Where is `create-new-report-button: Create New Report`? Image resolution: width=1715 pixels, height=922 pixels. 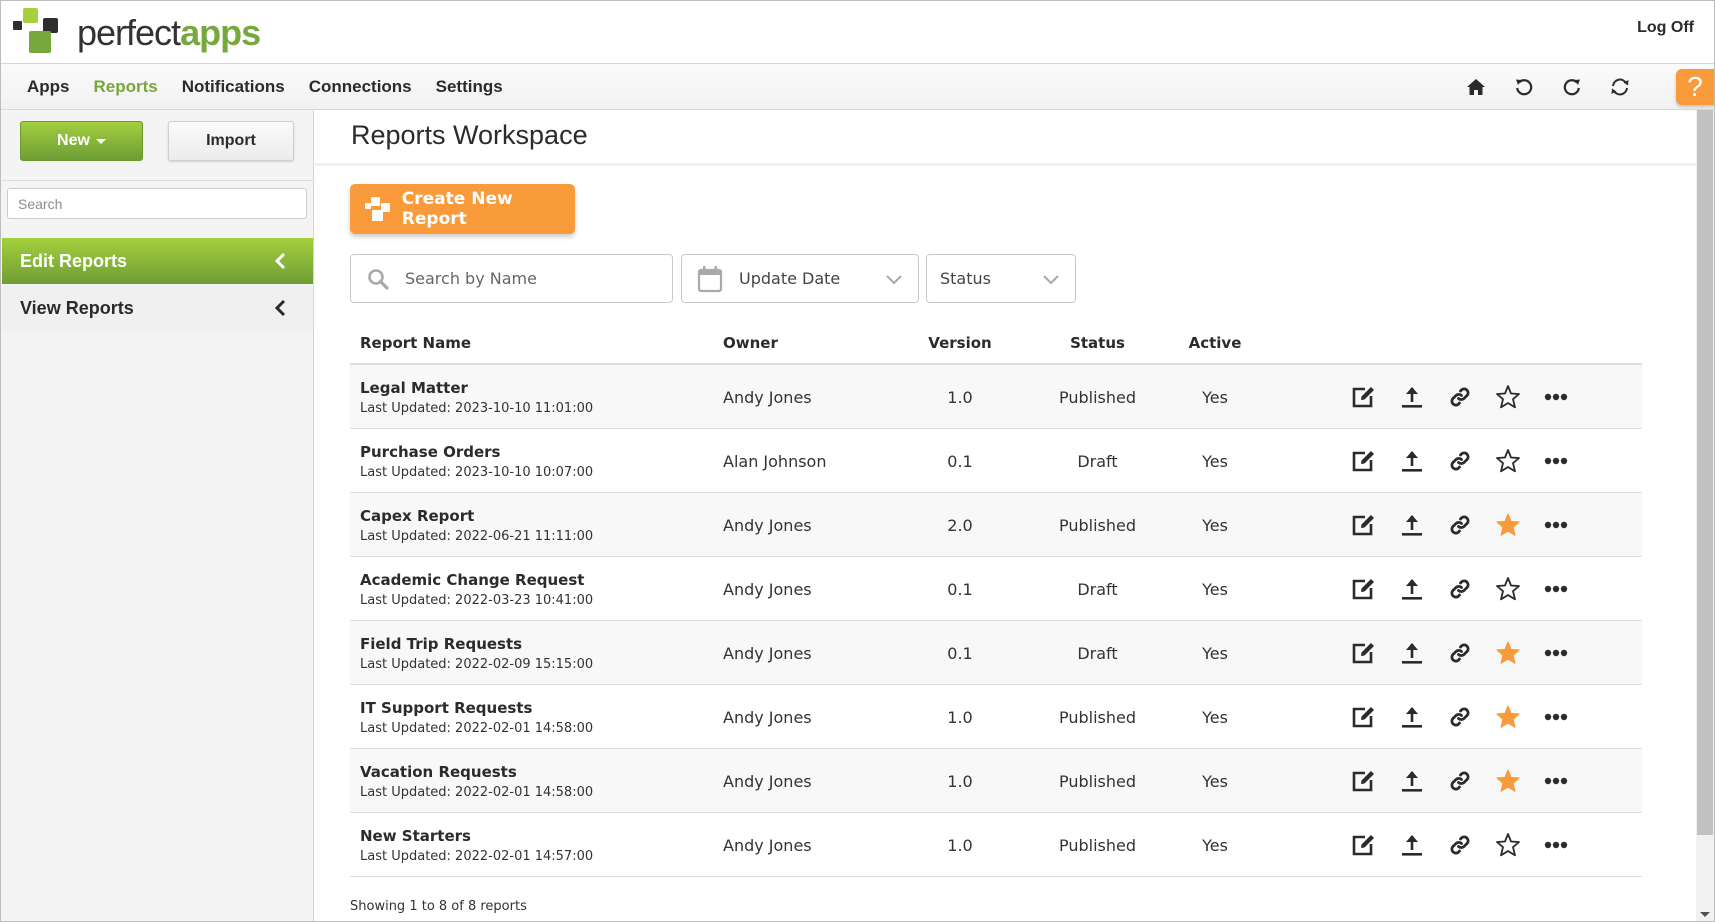 create-new-report-button: Create New Report is located at coordinates (462, 209).